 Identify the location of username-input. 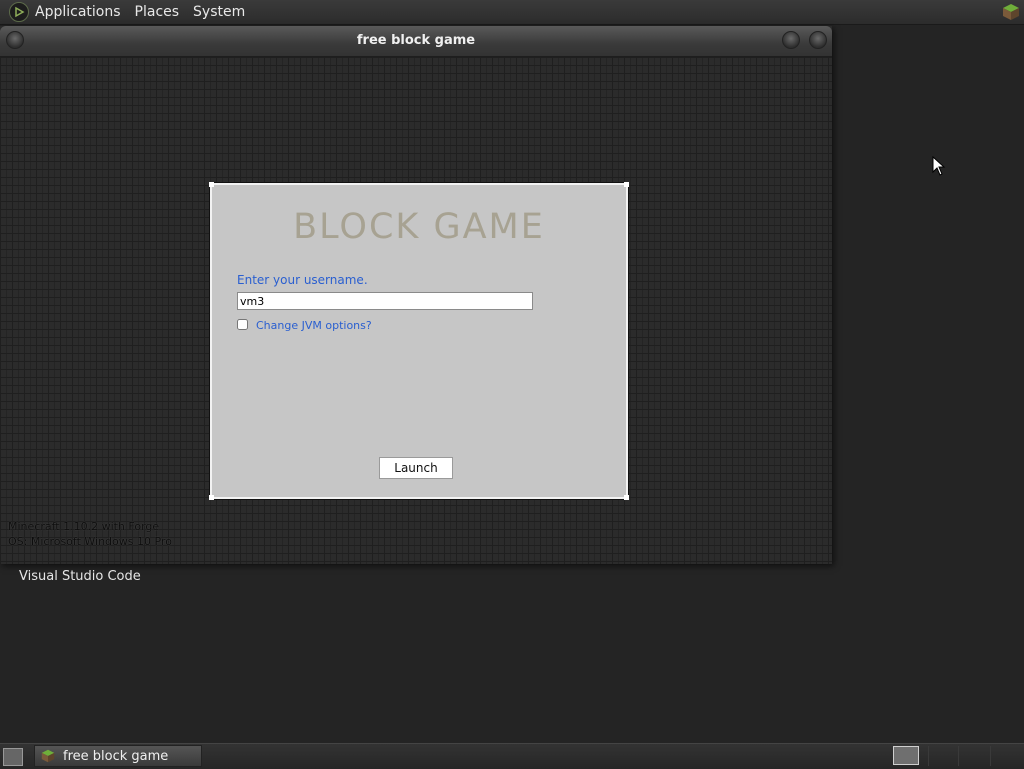
(385, 301).